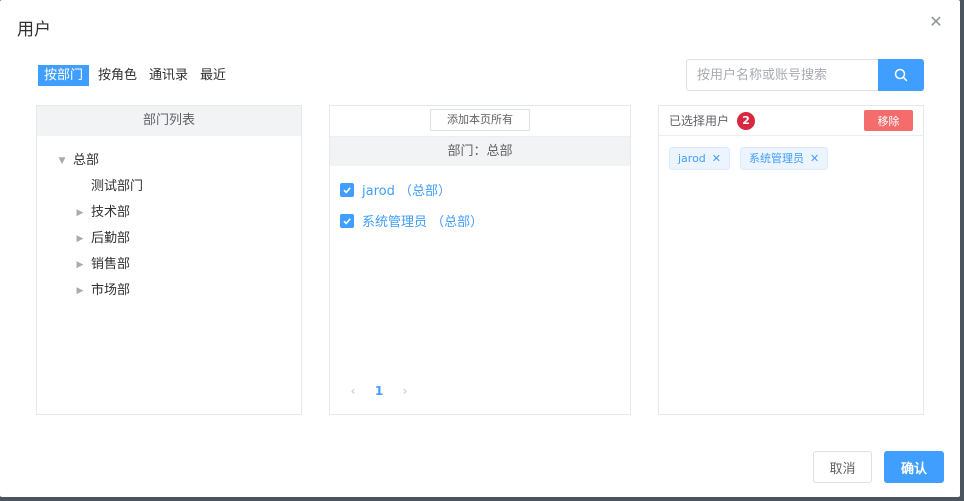 The width and height of the screenshot is (964, 501). I want to click on tree-node-marketing: ▶ 市场部, so click(169, 291).